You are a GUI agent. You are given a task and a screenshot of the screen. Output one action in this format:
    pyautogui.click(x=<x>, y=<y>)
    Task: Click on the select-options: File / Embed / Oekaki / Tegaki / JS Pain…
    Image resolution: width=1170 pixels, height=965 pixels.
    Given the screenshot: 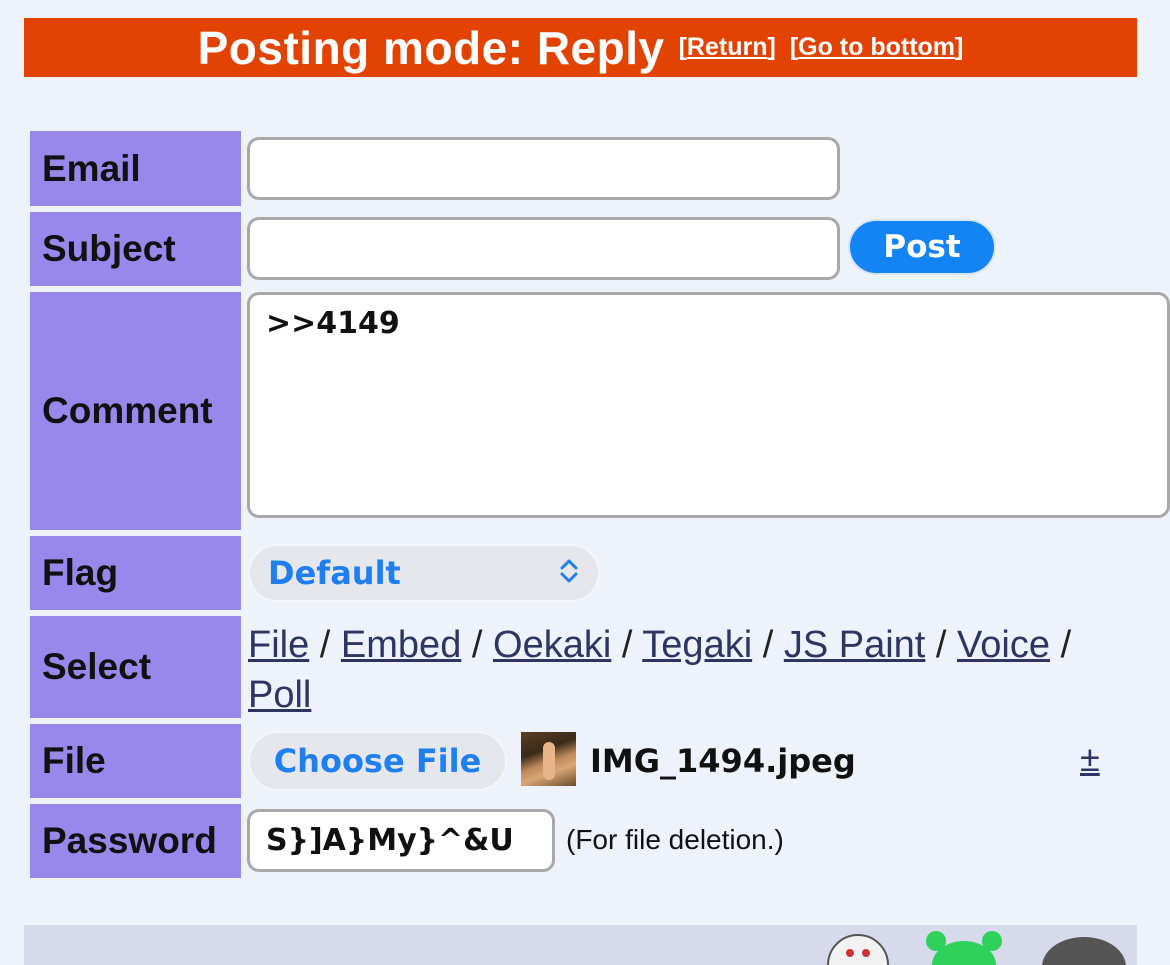 What is the action you would take?
    pyautogui.click(x=660, y=670)
    